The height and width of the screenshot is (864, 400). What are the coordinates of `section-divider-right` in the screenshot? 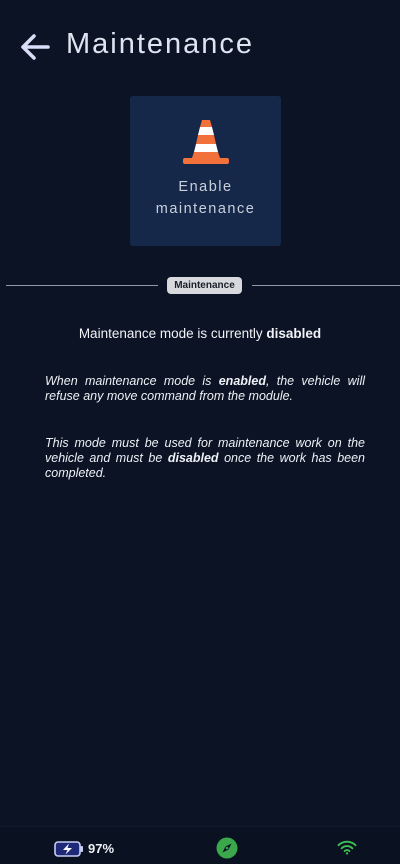 It's located at (326, 285).